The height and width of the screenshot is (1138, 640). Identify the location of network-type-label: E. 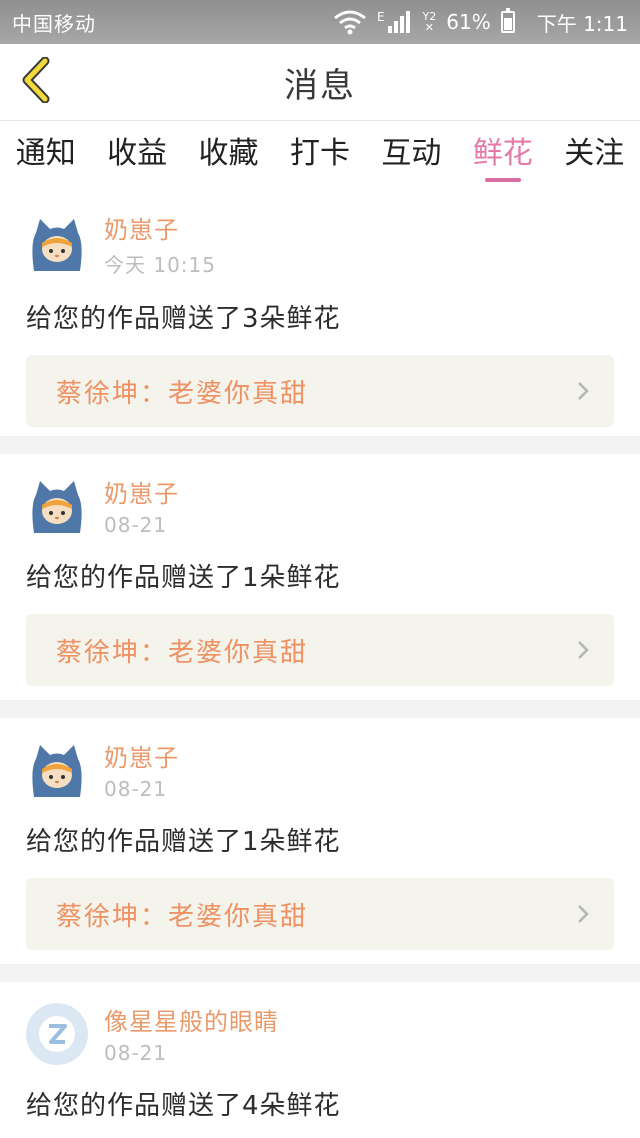
(380, 17).